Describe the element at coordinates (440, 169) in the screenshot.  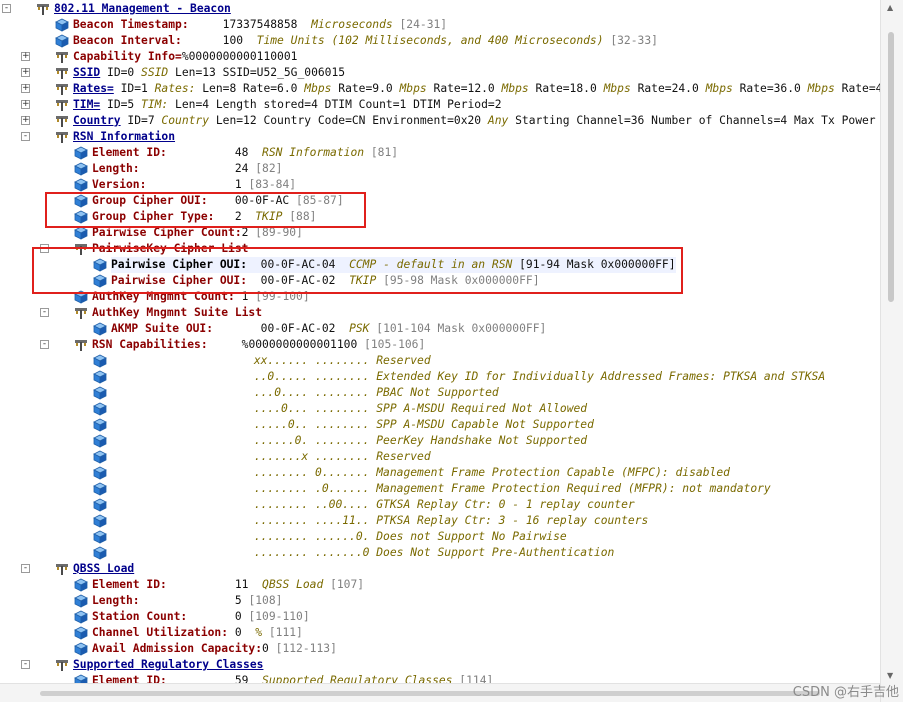
I see `tree-row: Length: 24 [82]` at that location.